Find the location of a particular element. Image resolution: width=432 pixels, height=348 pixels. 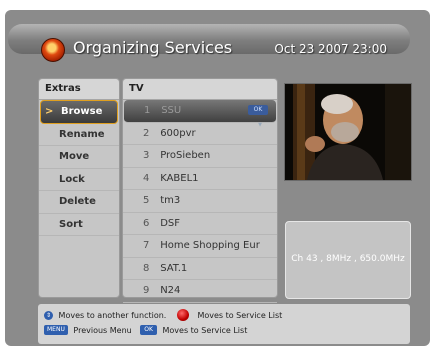

service-name: DSF is located at coordinates (170, 223).